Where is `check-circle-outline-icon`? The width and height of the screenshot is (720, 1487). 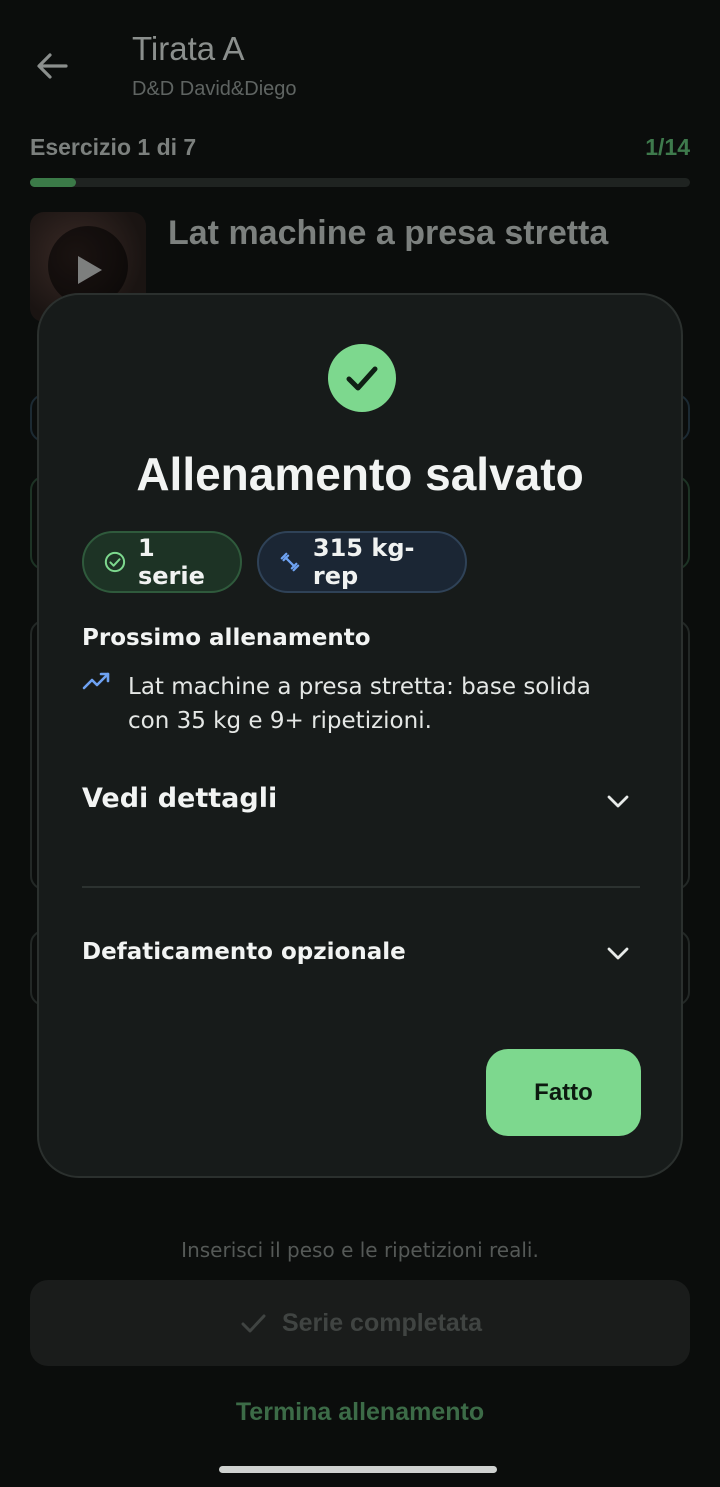 check-circle-outline-icon is located at coordinates (115, 562).